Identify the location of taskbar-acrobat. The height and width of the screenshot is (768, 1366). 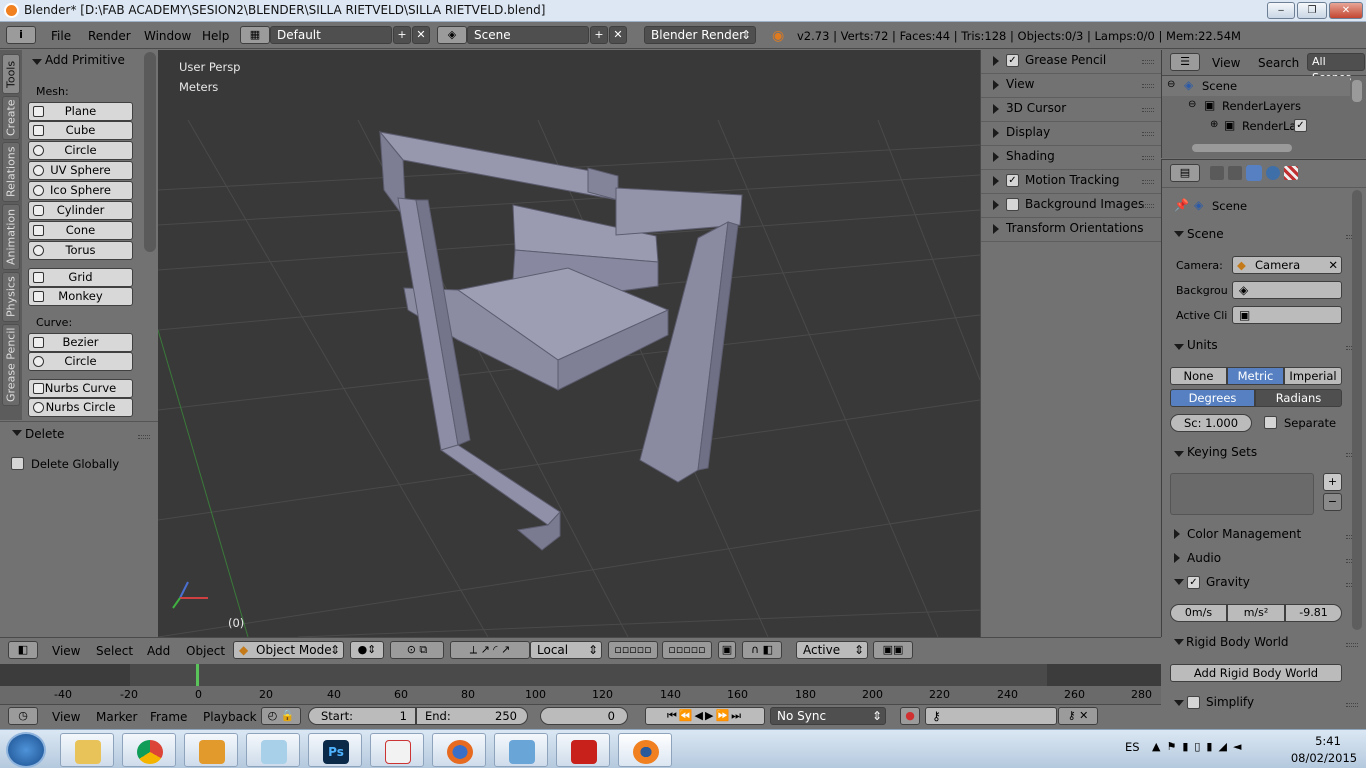
(397, 750).